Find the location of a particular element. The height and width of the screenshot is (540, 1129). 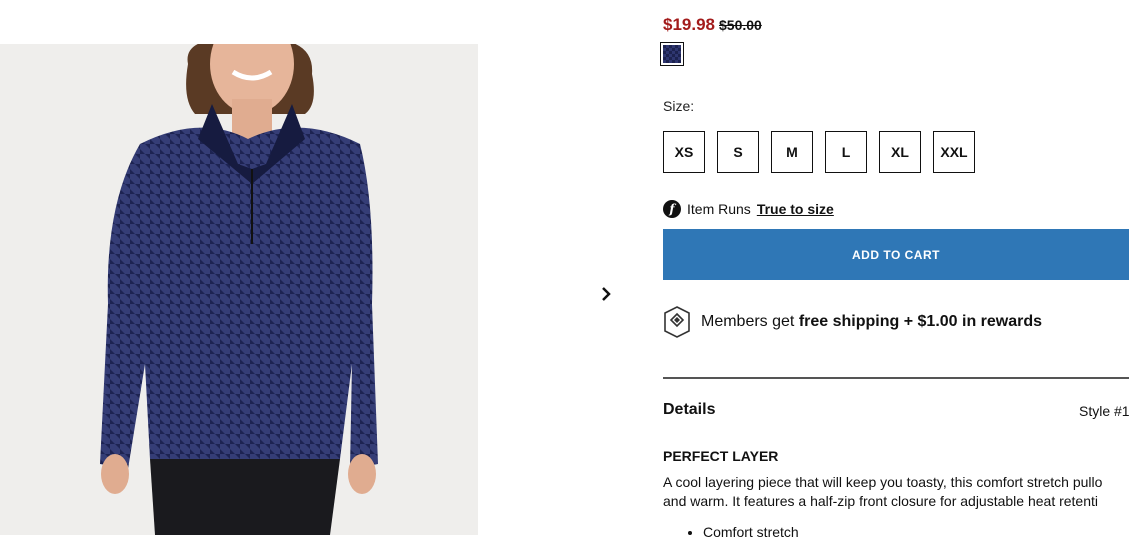

size-option-xxl: XXL is located at coordinates (954, 152).